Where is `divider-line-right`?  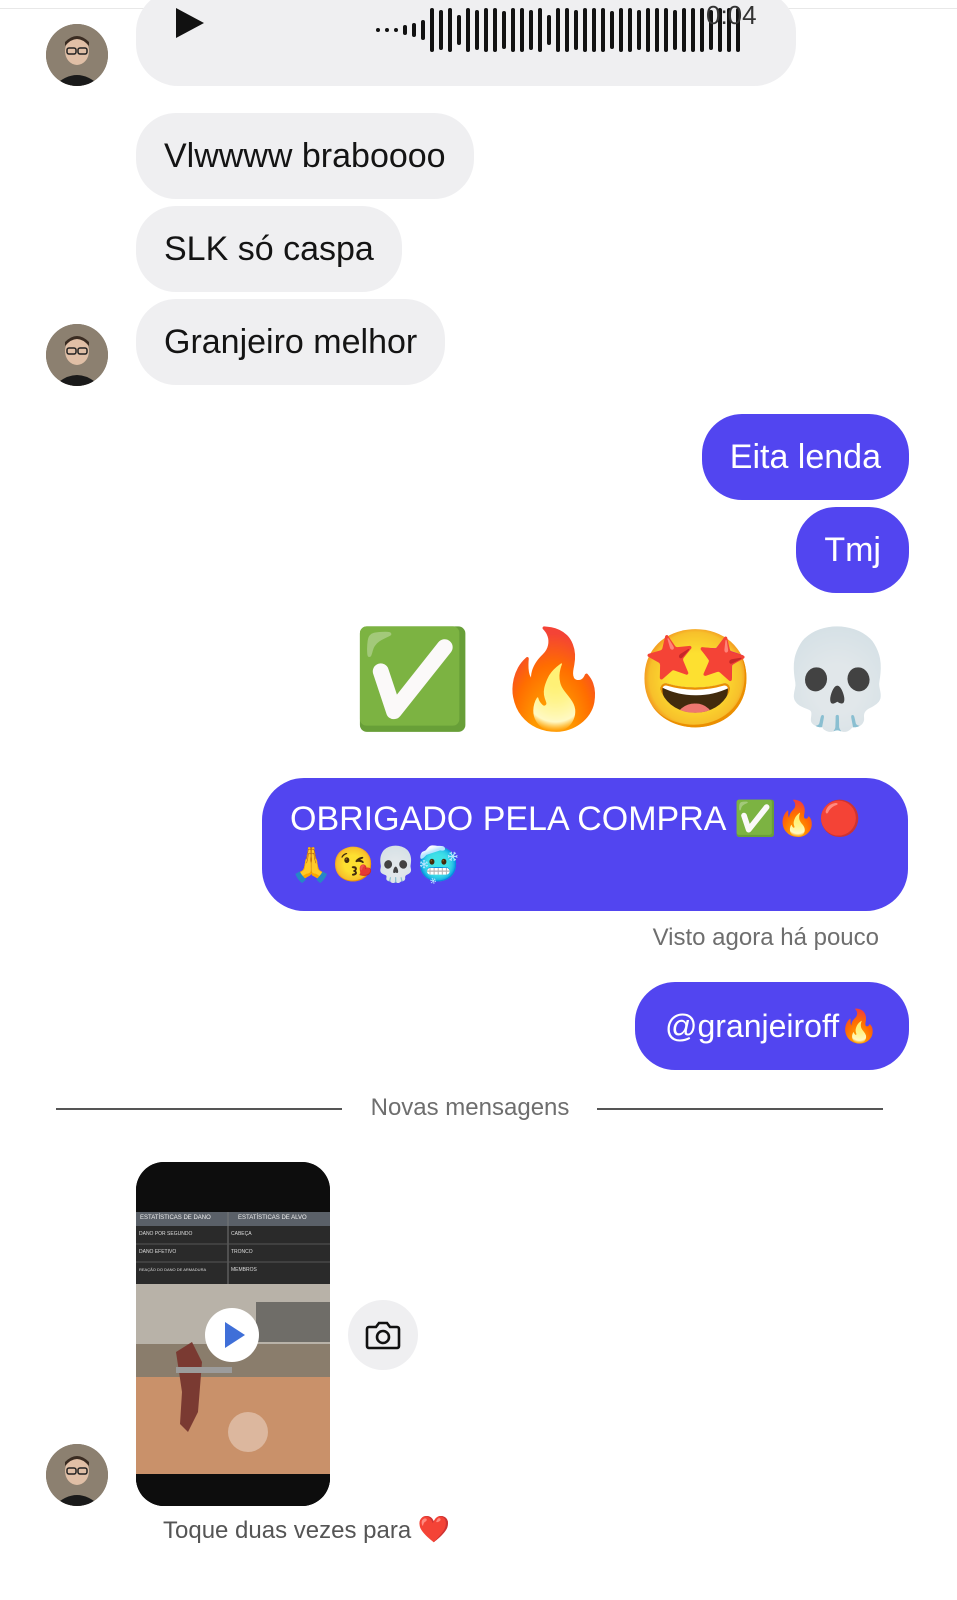 divider-line-right is located at coordinates (740, 1109).